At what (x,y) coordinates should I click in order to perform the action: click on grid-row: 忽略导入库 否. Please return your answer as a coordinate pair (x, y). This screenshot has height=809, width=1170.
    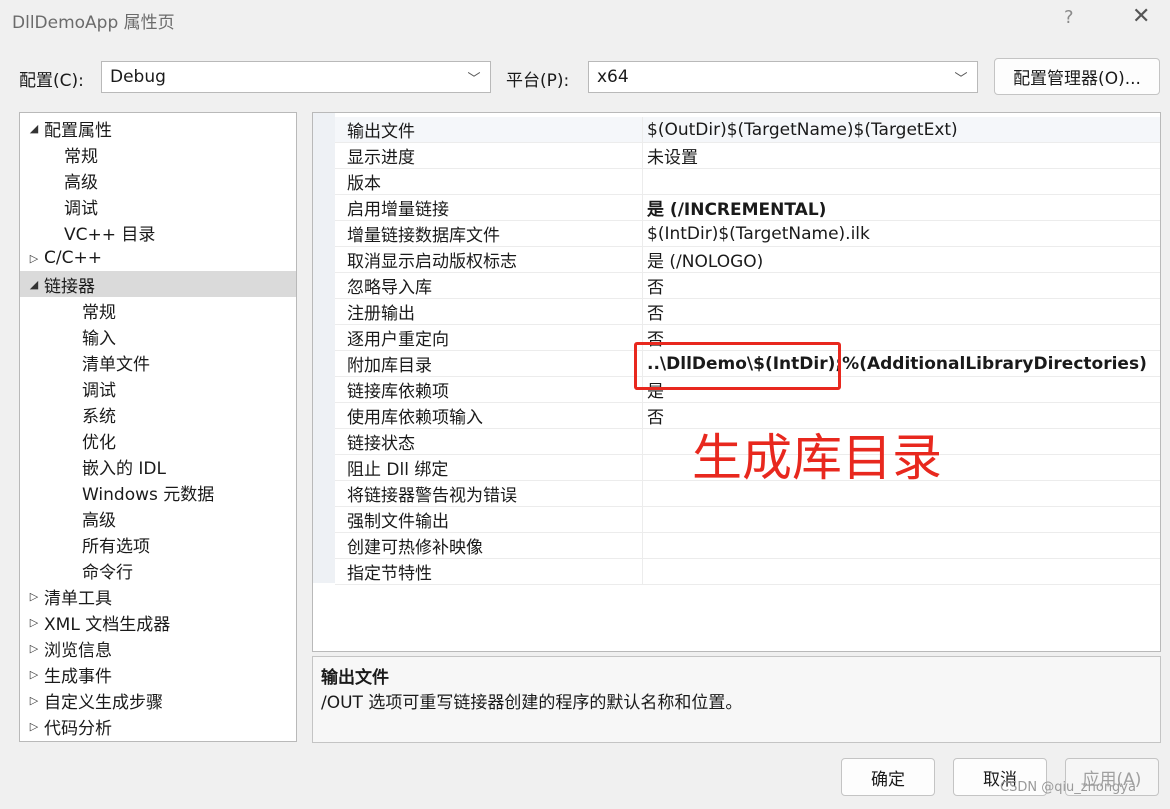
    Looking at the image, I should click on (747, 286).